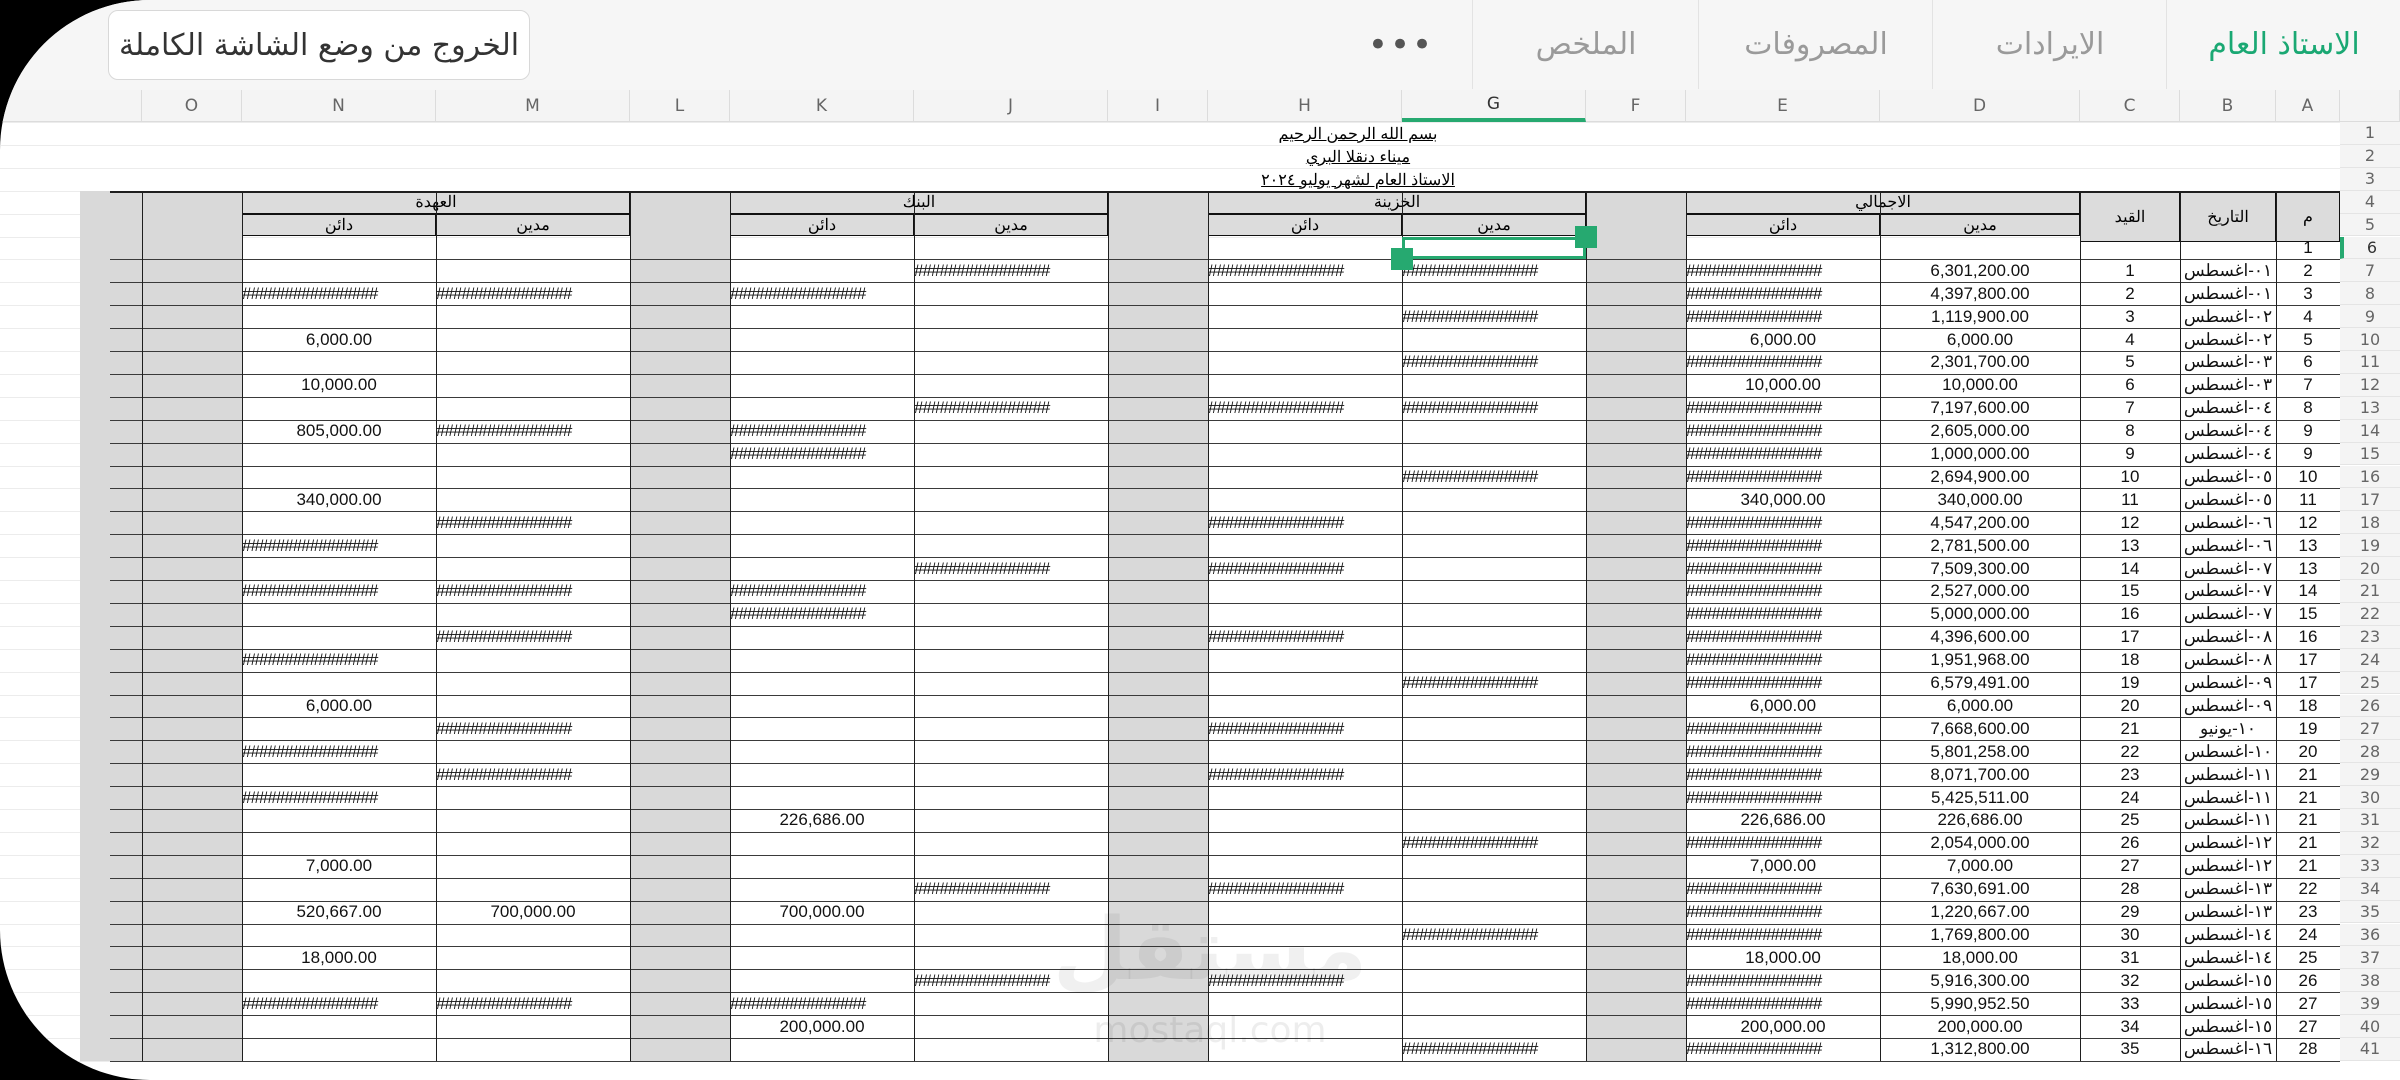  Describe the element at coordinates (2228, 706) in the screenshot. I see `cell-b-date: ٠٩-اغسطس` at that location.